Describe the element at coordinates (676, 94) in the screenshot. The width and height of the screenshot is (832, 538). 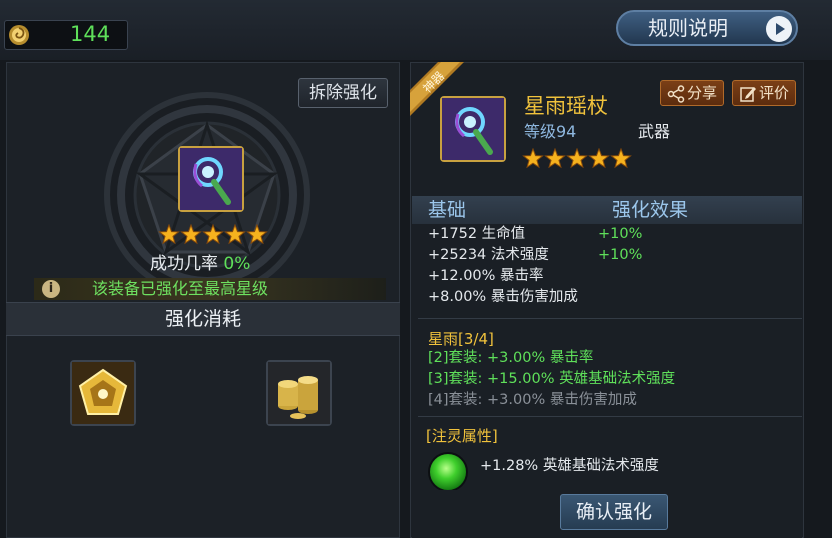
I see `share-icon` at that location.